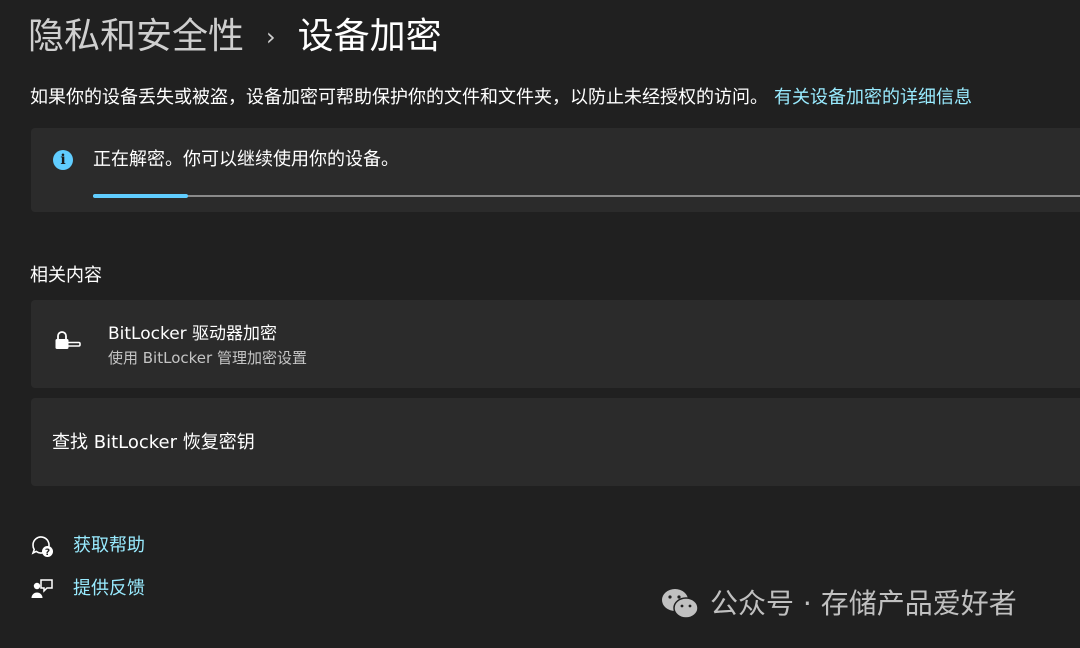  Describe the element at coordinates (586, 196) in the screenshot. I see `decryption-progress-bar` at that location.